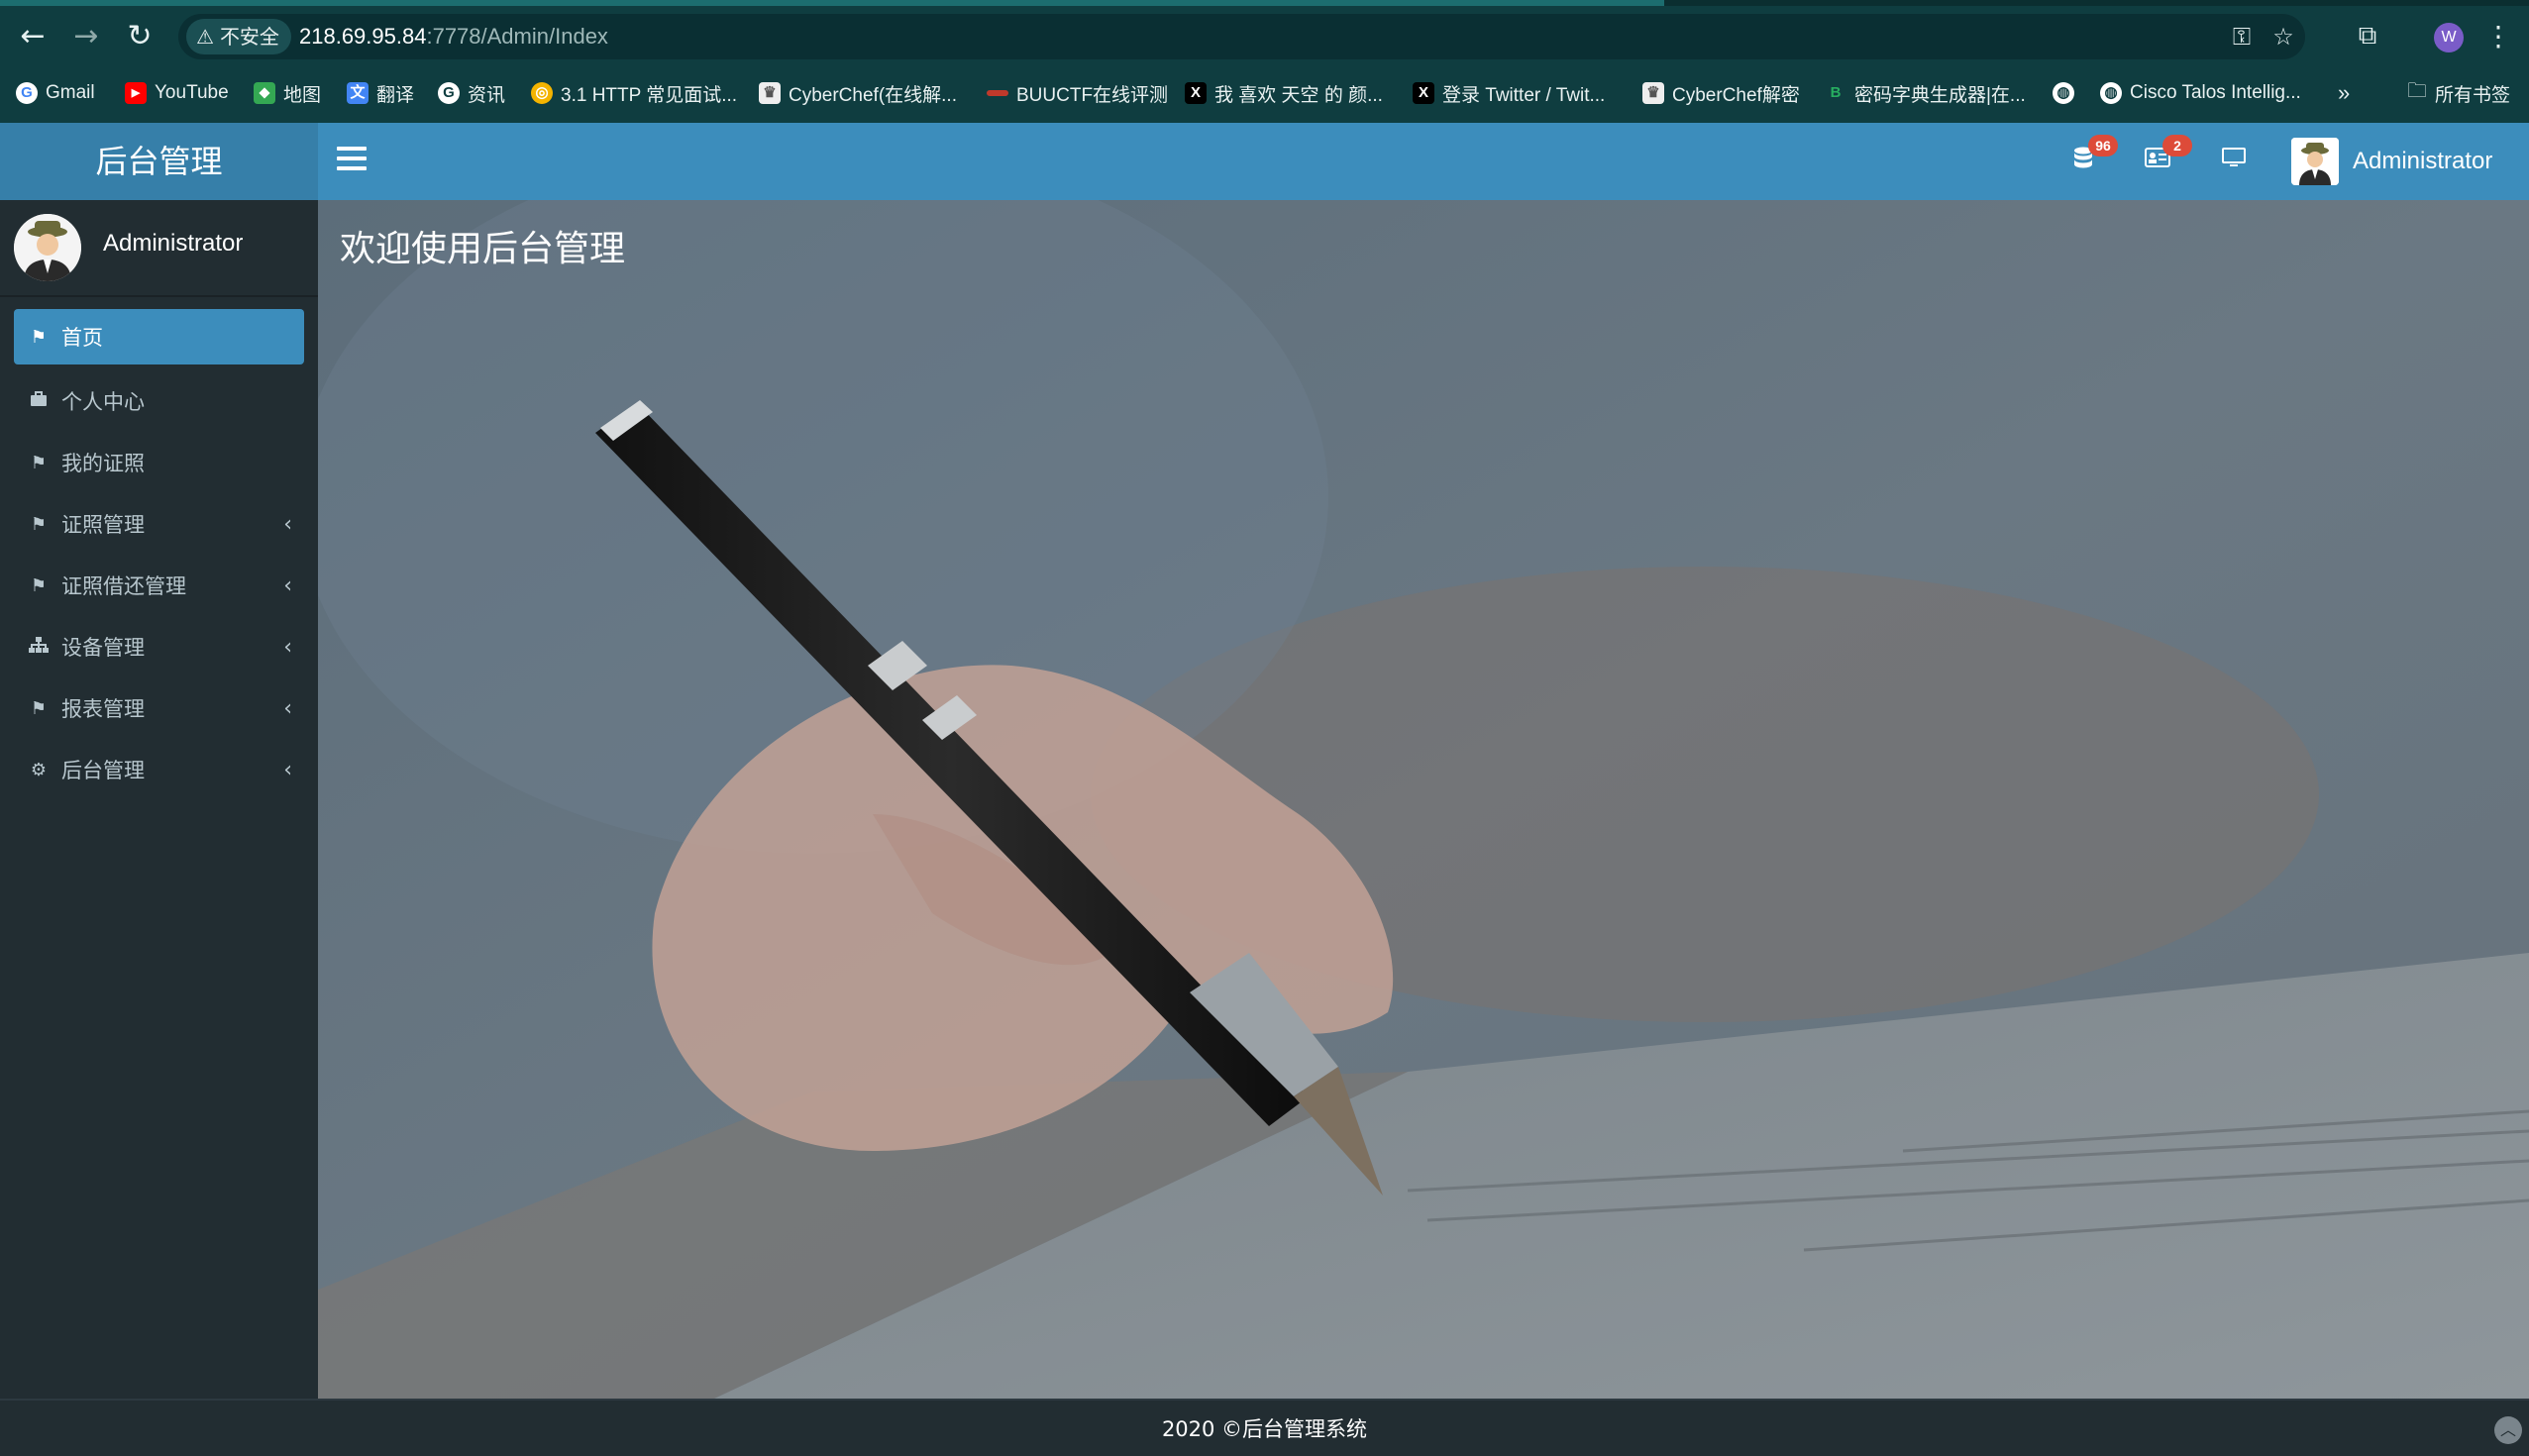 The image size is (2529, 1456). I want to click on app-brand: 后台管理, so click(159, 161).